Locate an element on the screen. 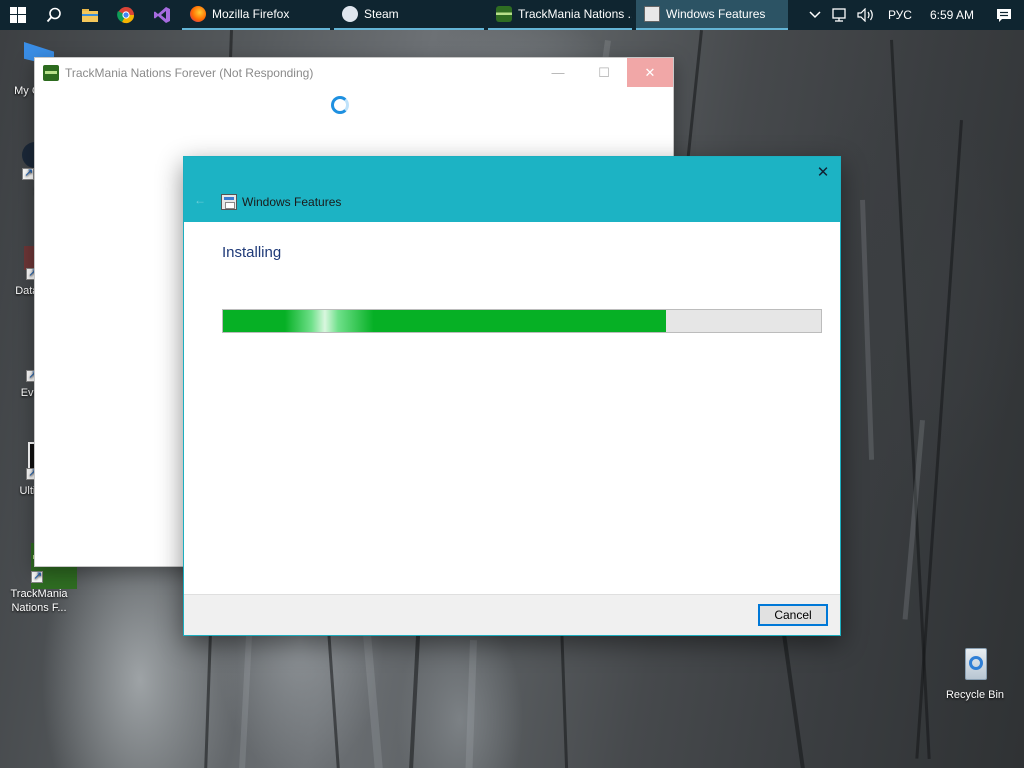 The width and height of the screenshot is (1024, 768). chevron-down-icon is located at coordinates (815, 15).